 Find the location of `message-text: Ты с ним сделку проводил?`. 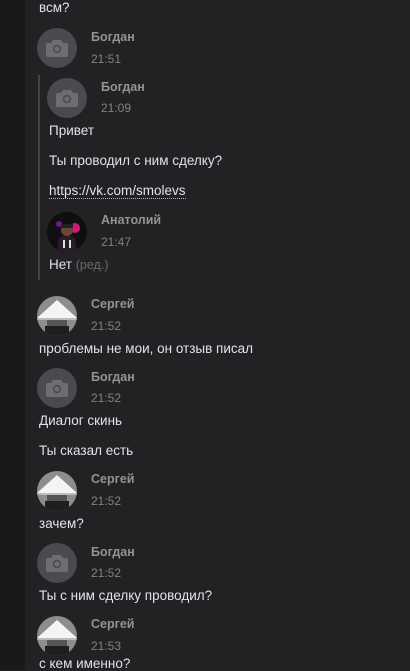

message-text: Ты с ним сделку проводил? is located at coordinates (126, 595).